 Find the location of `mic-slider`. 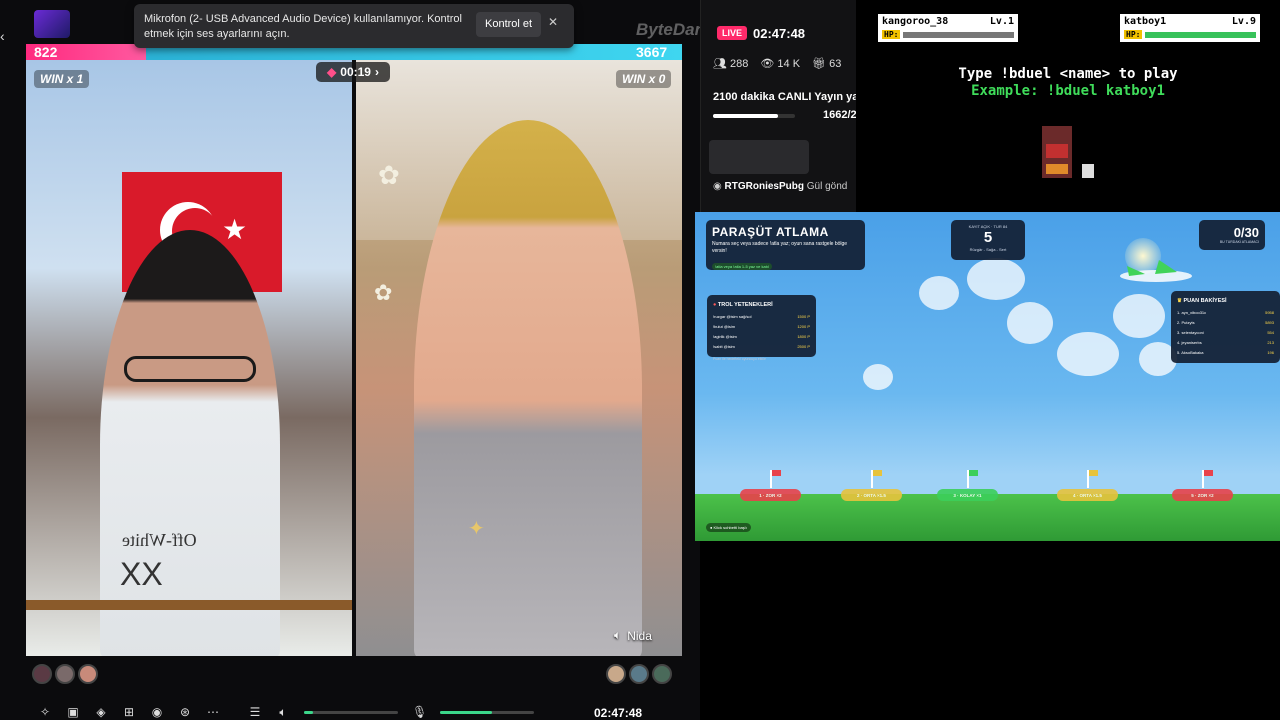

mic-slider is located at coordinates (487, 712).